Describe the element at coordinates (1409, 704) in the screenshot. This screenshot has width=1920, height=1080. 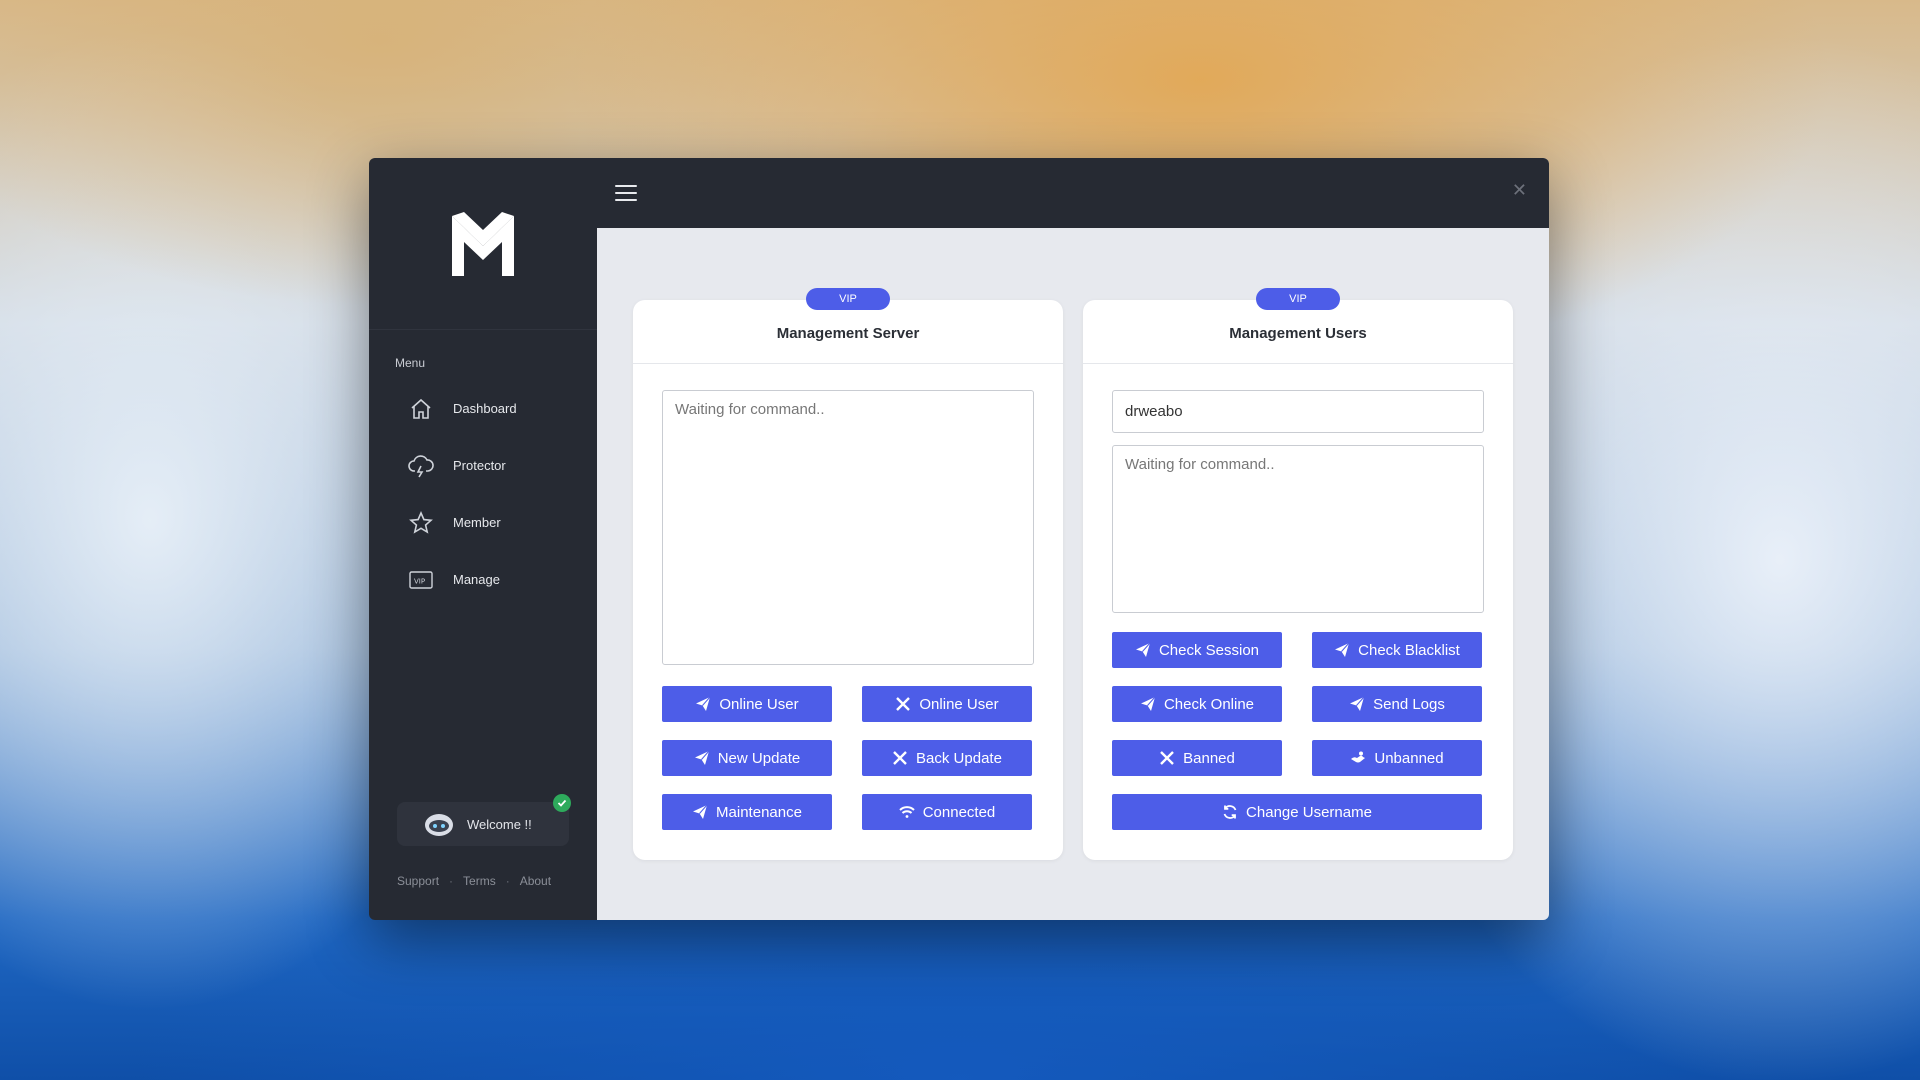
I see `button-label: Send Logs` at that location.